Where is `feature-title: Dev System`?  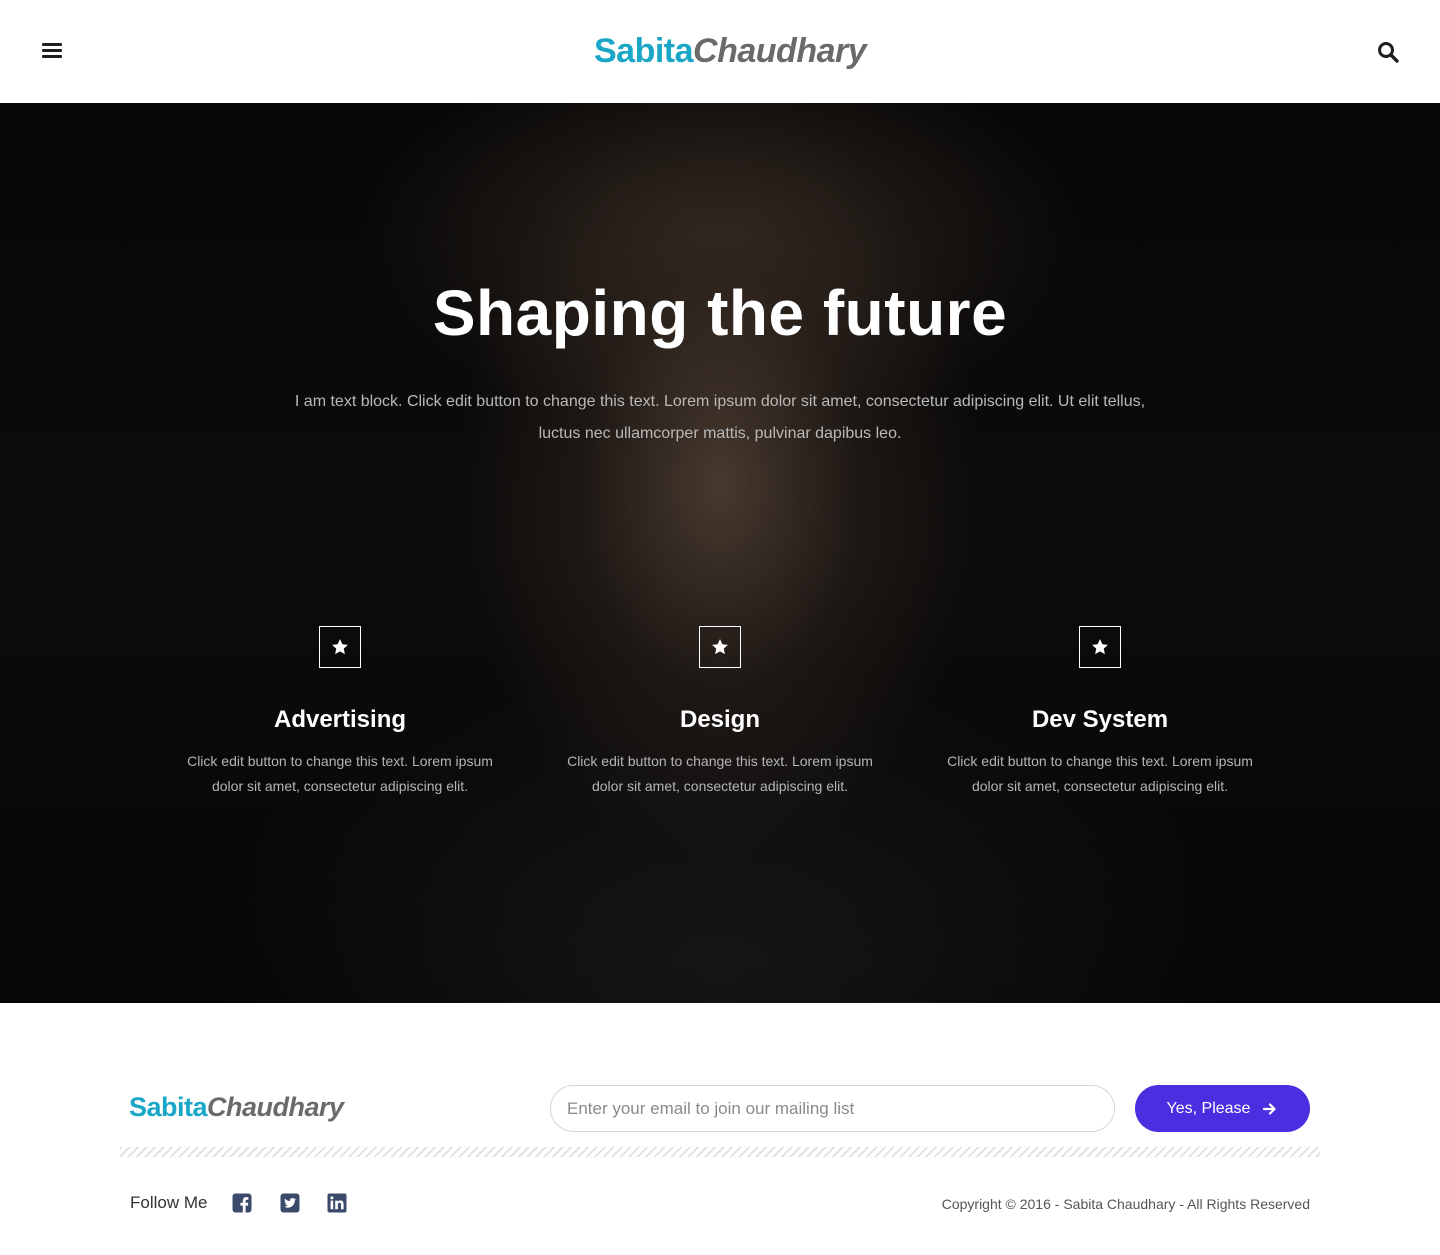
feature-title: Dev System is located at coordinates (1100, 719).